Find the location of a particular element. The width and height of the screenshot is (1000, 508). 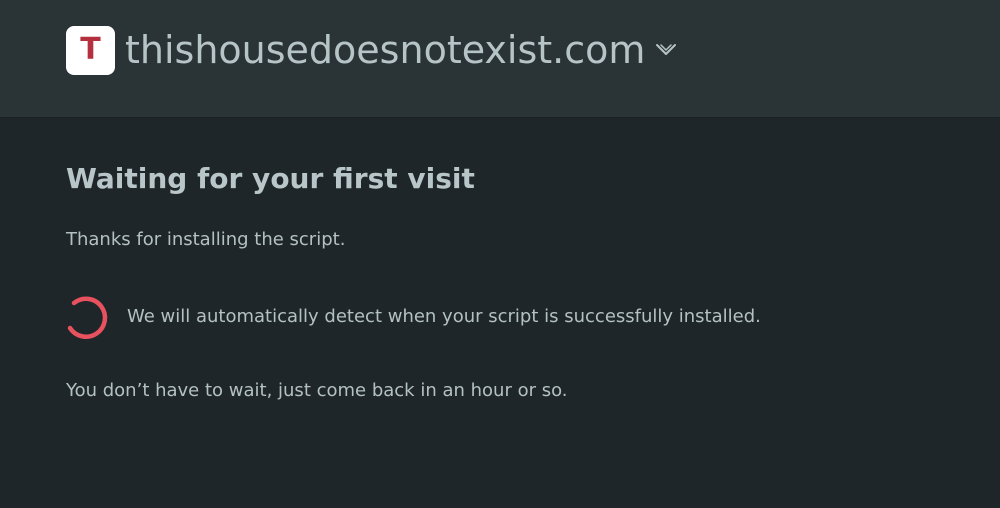

loading-spinner-icon is located at coordinates (88, 317).